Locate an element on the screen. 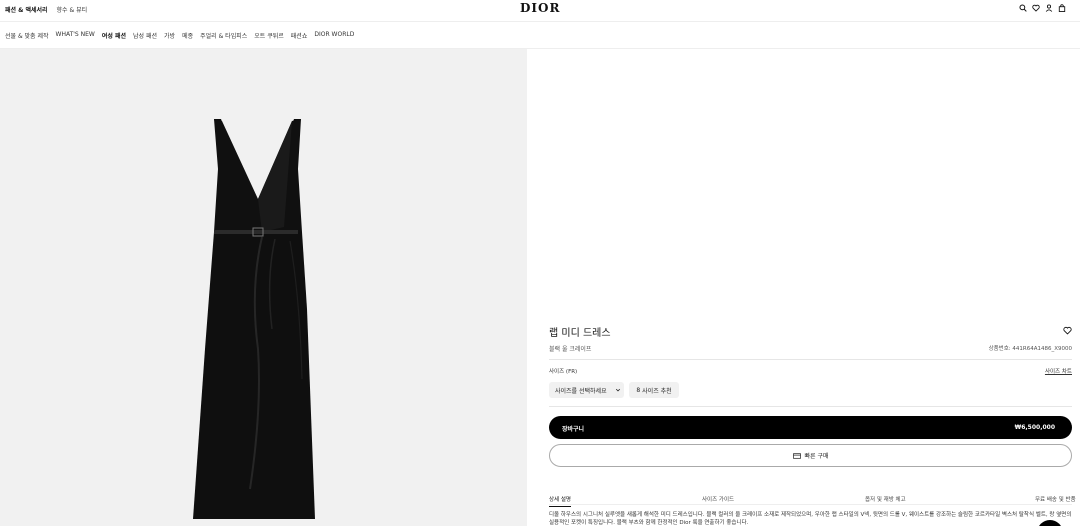  size-chart-link: 사이즈 차트 is located at coordinates (1058, 371).